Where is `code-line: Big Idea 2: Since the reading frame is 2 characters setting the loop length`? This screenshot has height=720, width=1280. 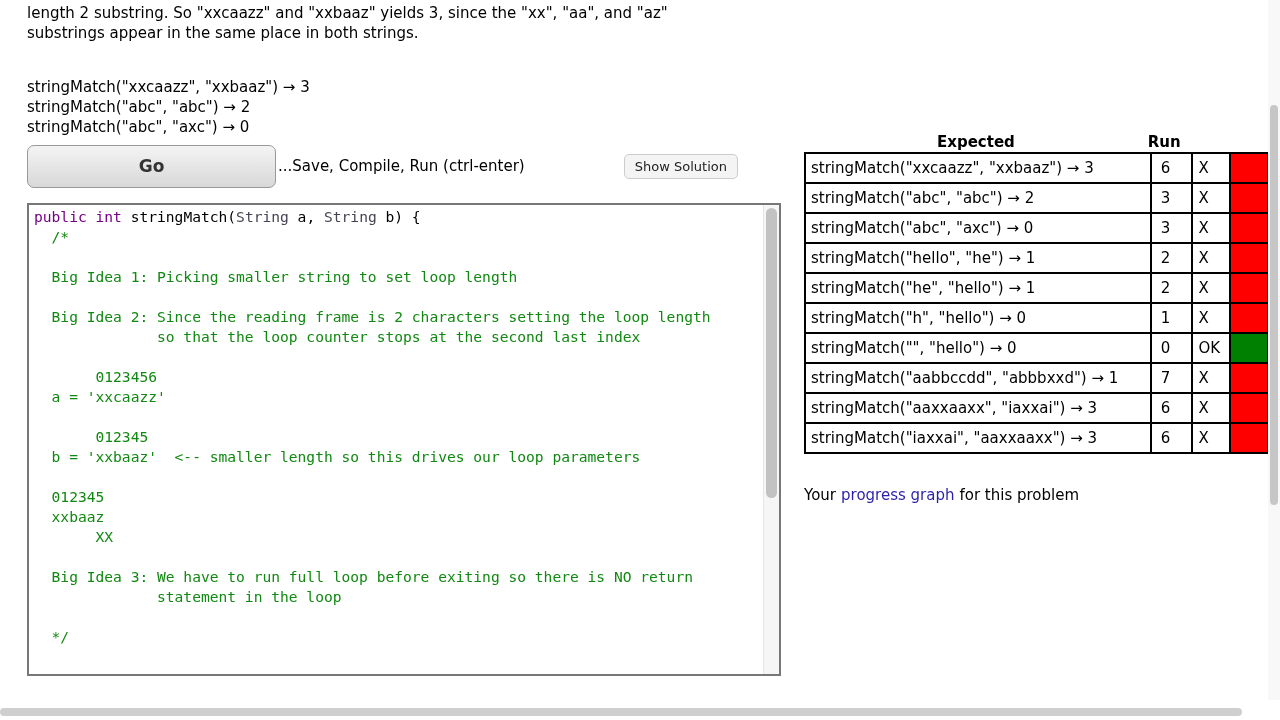 code-line: Big Idea 2: Since the reading frame is 2 characters setting the loop length is located at coordinates (380, 317).